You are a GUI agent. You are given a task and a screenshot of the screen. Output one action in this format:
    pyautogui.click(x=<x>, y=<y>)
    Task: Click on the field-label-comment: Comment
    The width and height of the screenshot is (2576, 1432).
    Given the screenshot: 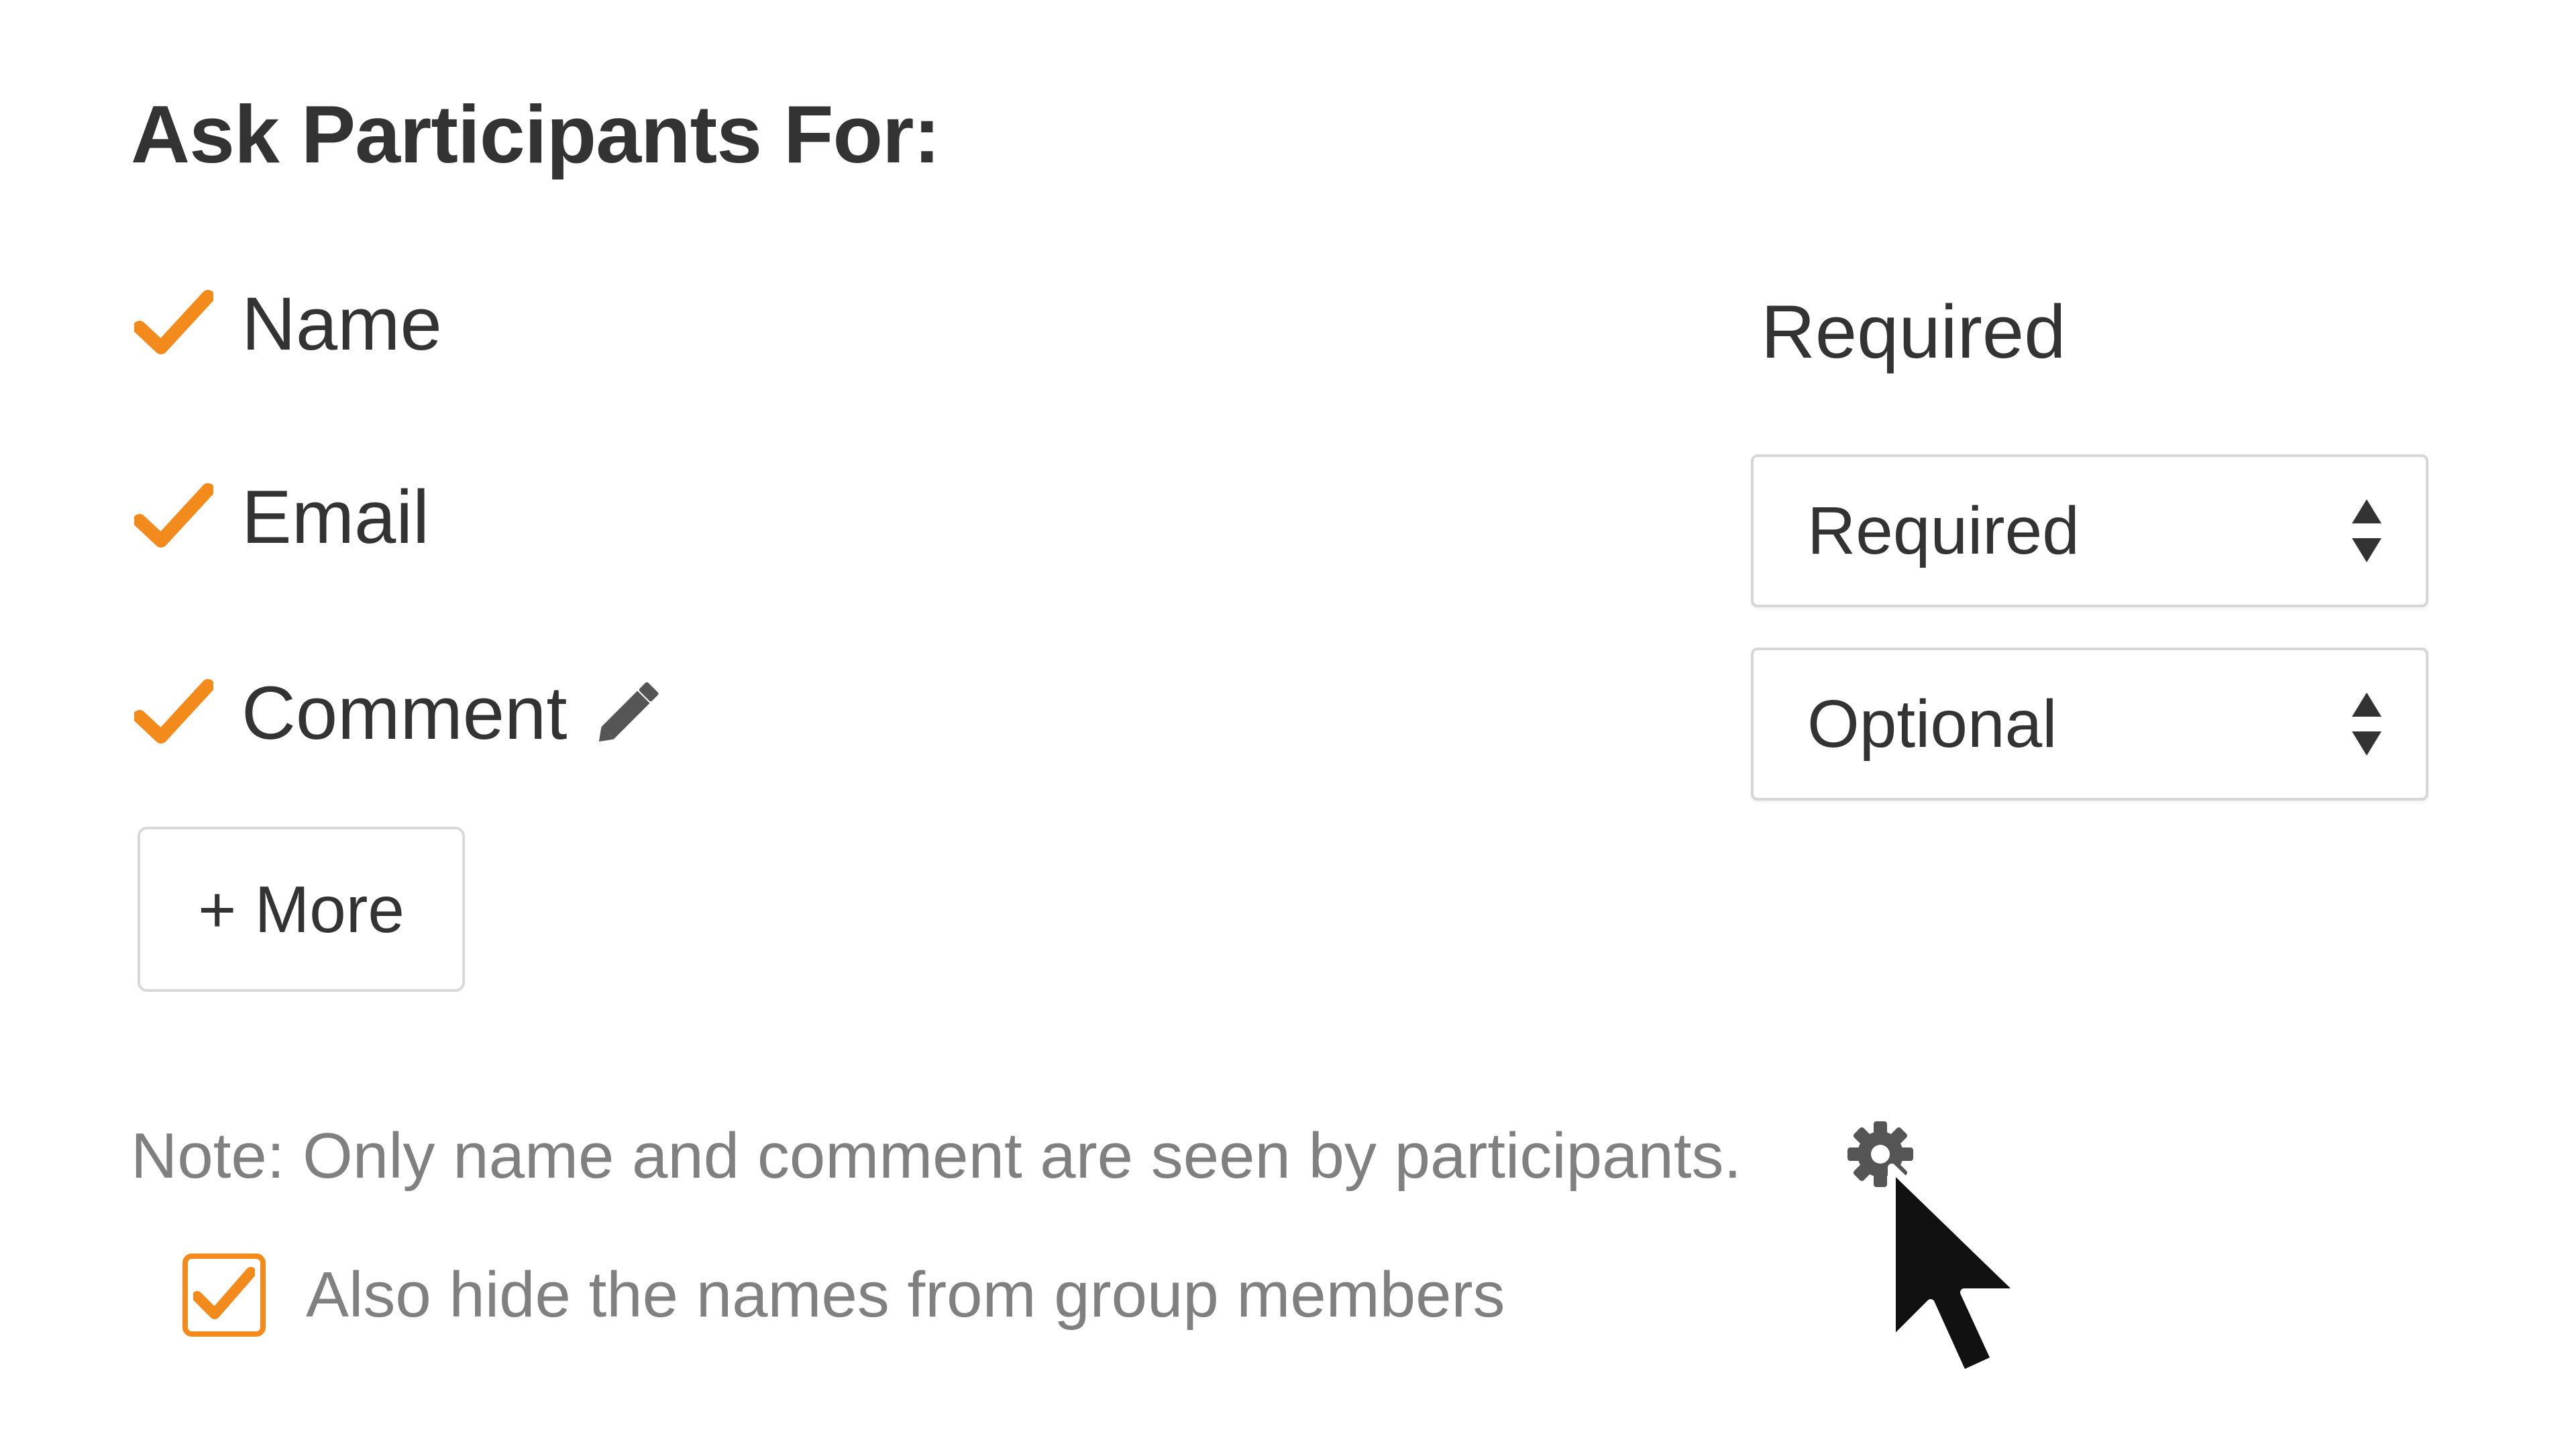 What is the action you would take?
    pyautogui.click(x=404, y=713)
    